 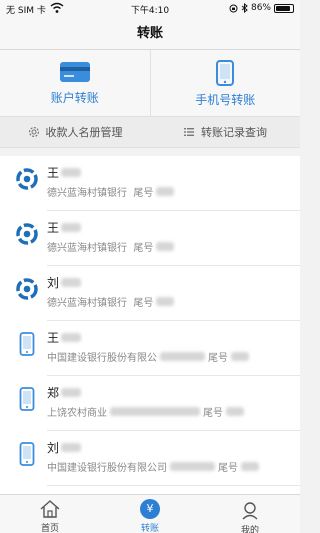 What do you see at coordinates (173, 485) in the screenshot?
I see `divider` at bounding box center [173, 485].